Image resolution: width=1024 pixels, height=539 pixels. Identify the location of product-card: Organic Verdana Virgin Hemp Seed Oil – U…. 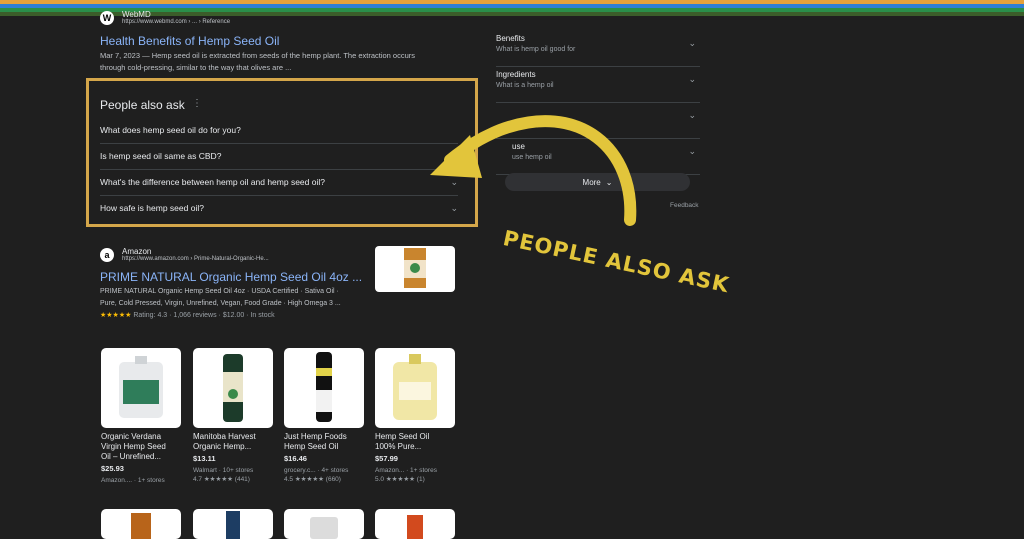
(141, 416).